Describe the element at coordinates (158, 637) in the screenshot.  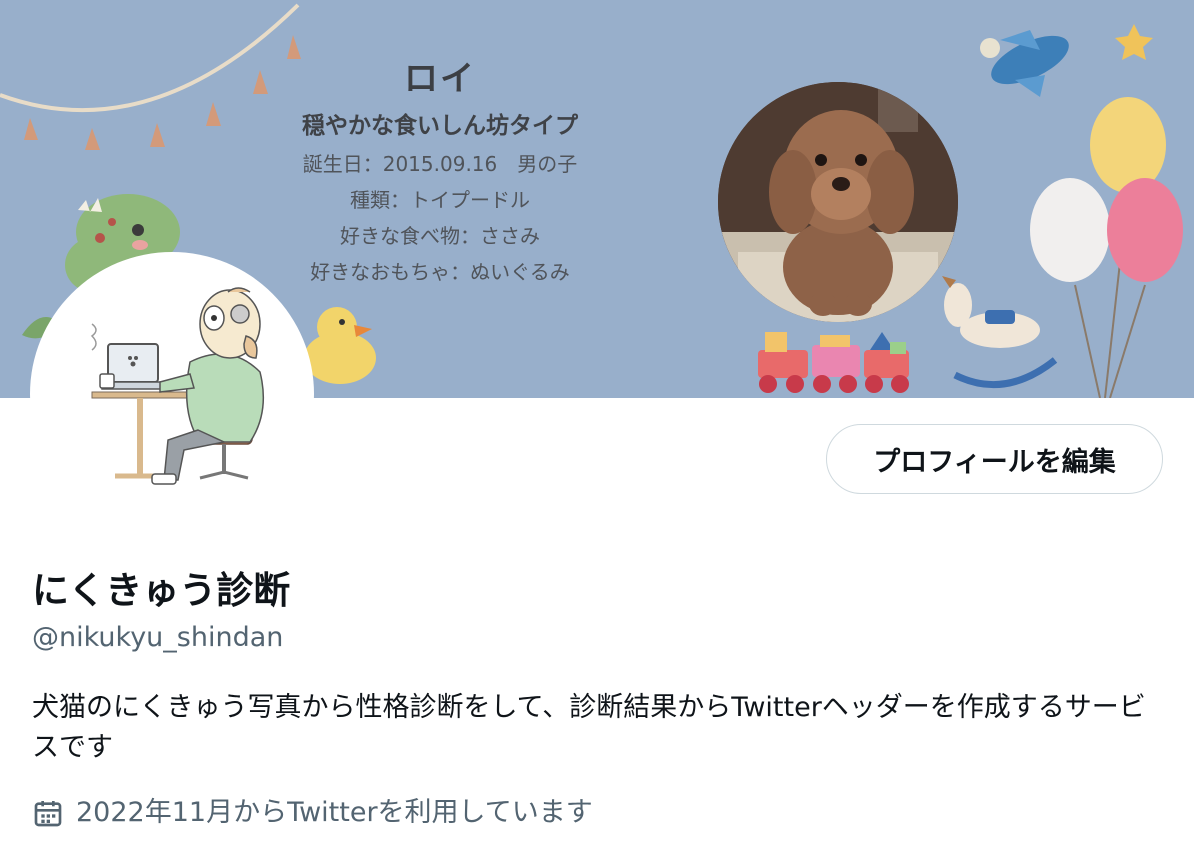
I see `user-handle: @nikukyu_shindan` at that location.